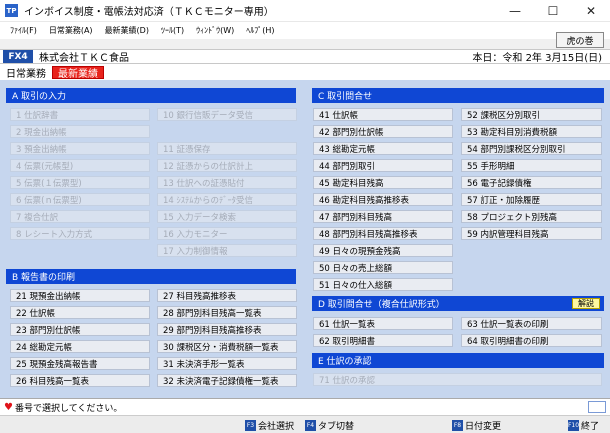  Describe the element at coordinates (227, 295) in the screenshot. I see `menu-item-27: 27 科目残高推移表` at that location.